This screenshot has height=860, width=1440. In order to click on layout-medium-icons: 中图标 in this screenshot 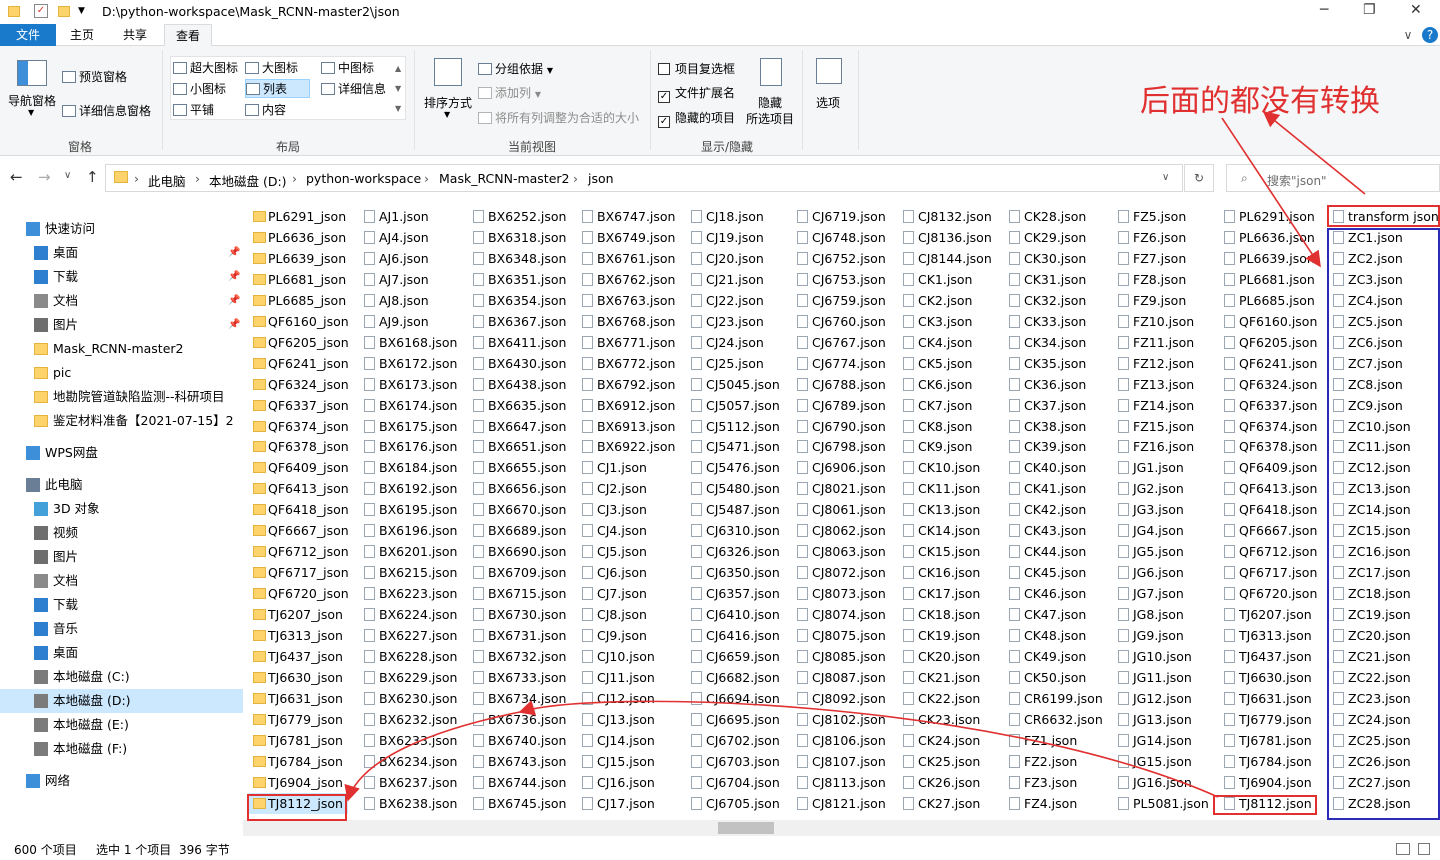, I will do `click(347, 67)`.